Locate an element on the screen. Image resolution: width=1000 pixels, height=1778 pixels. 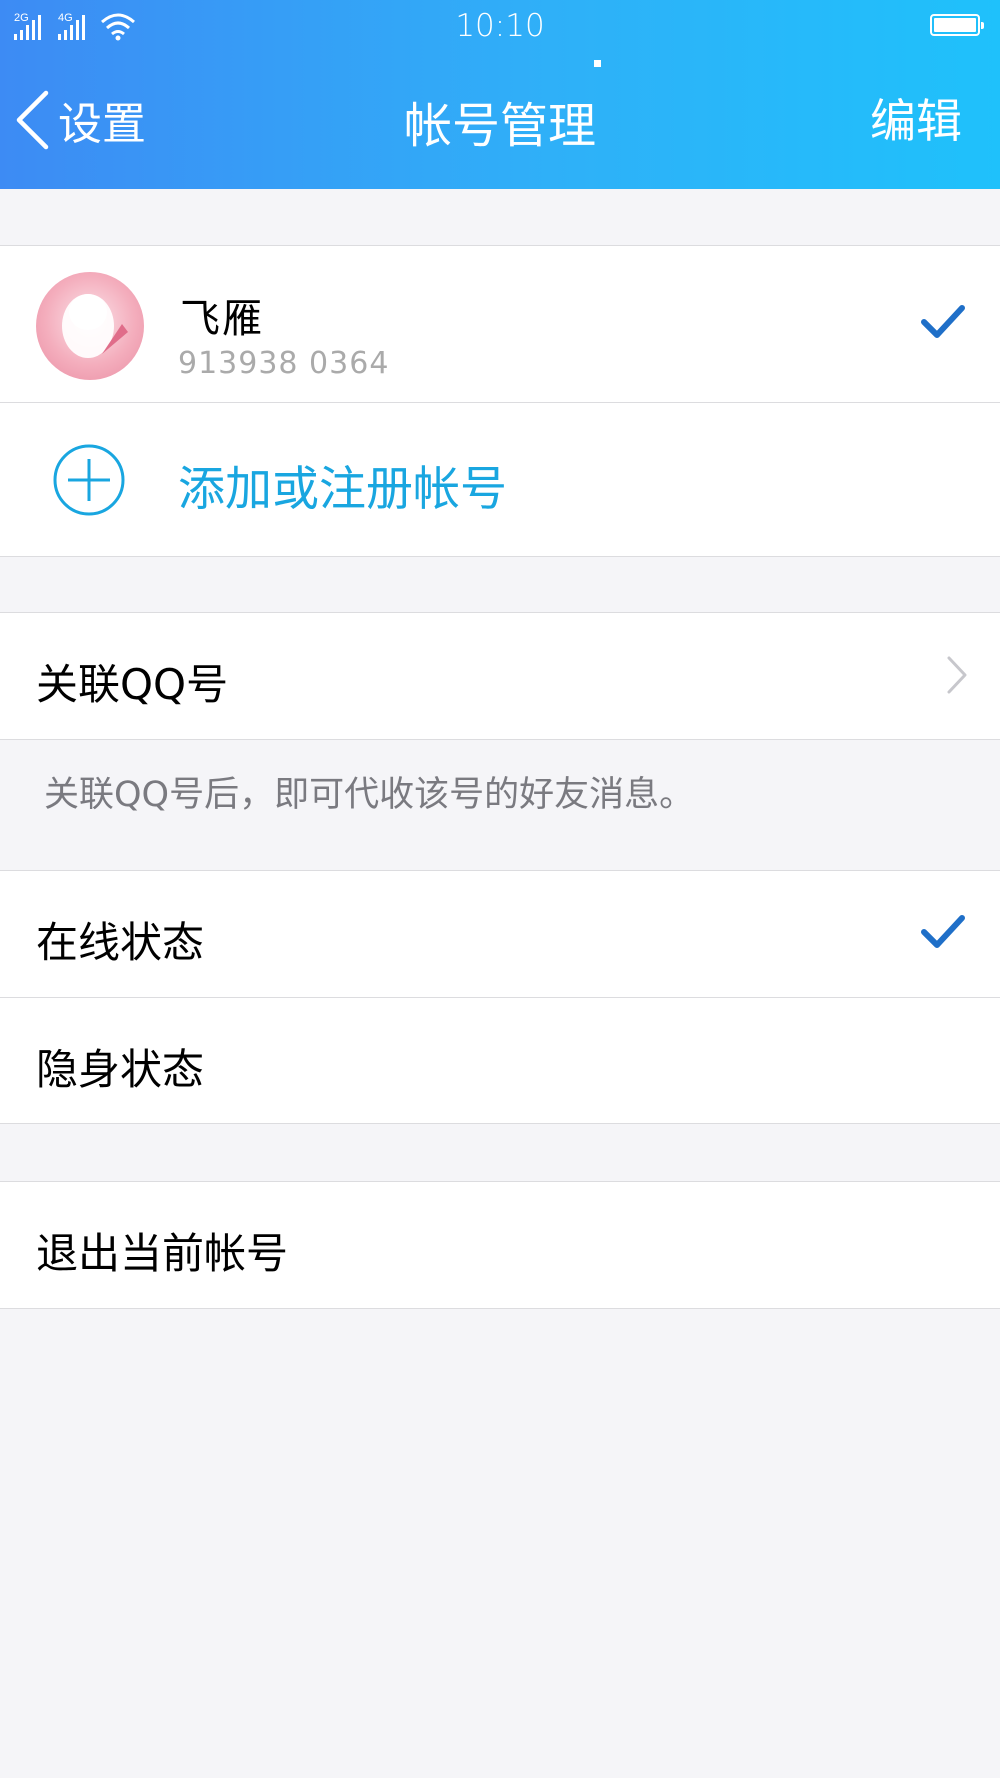
account-row: 飞雁 913938 0364 is located at coordinates (500, 324).